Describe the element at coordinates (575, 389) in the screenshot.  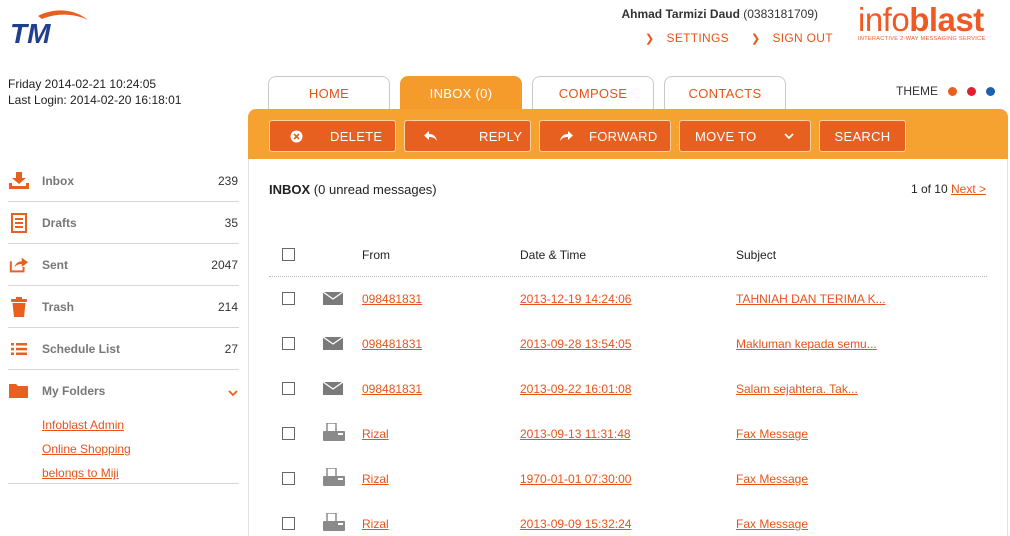
I see `row-date: 2013-09-22 16:01:08` at that location.